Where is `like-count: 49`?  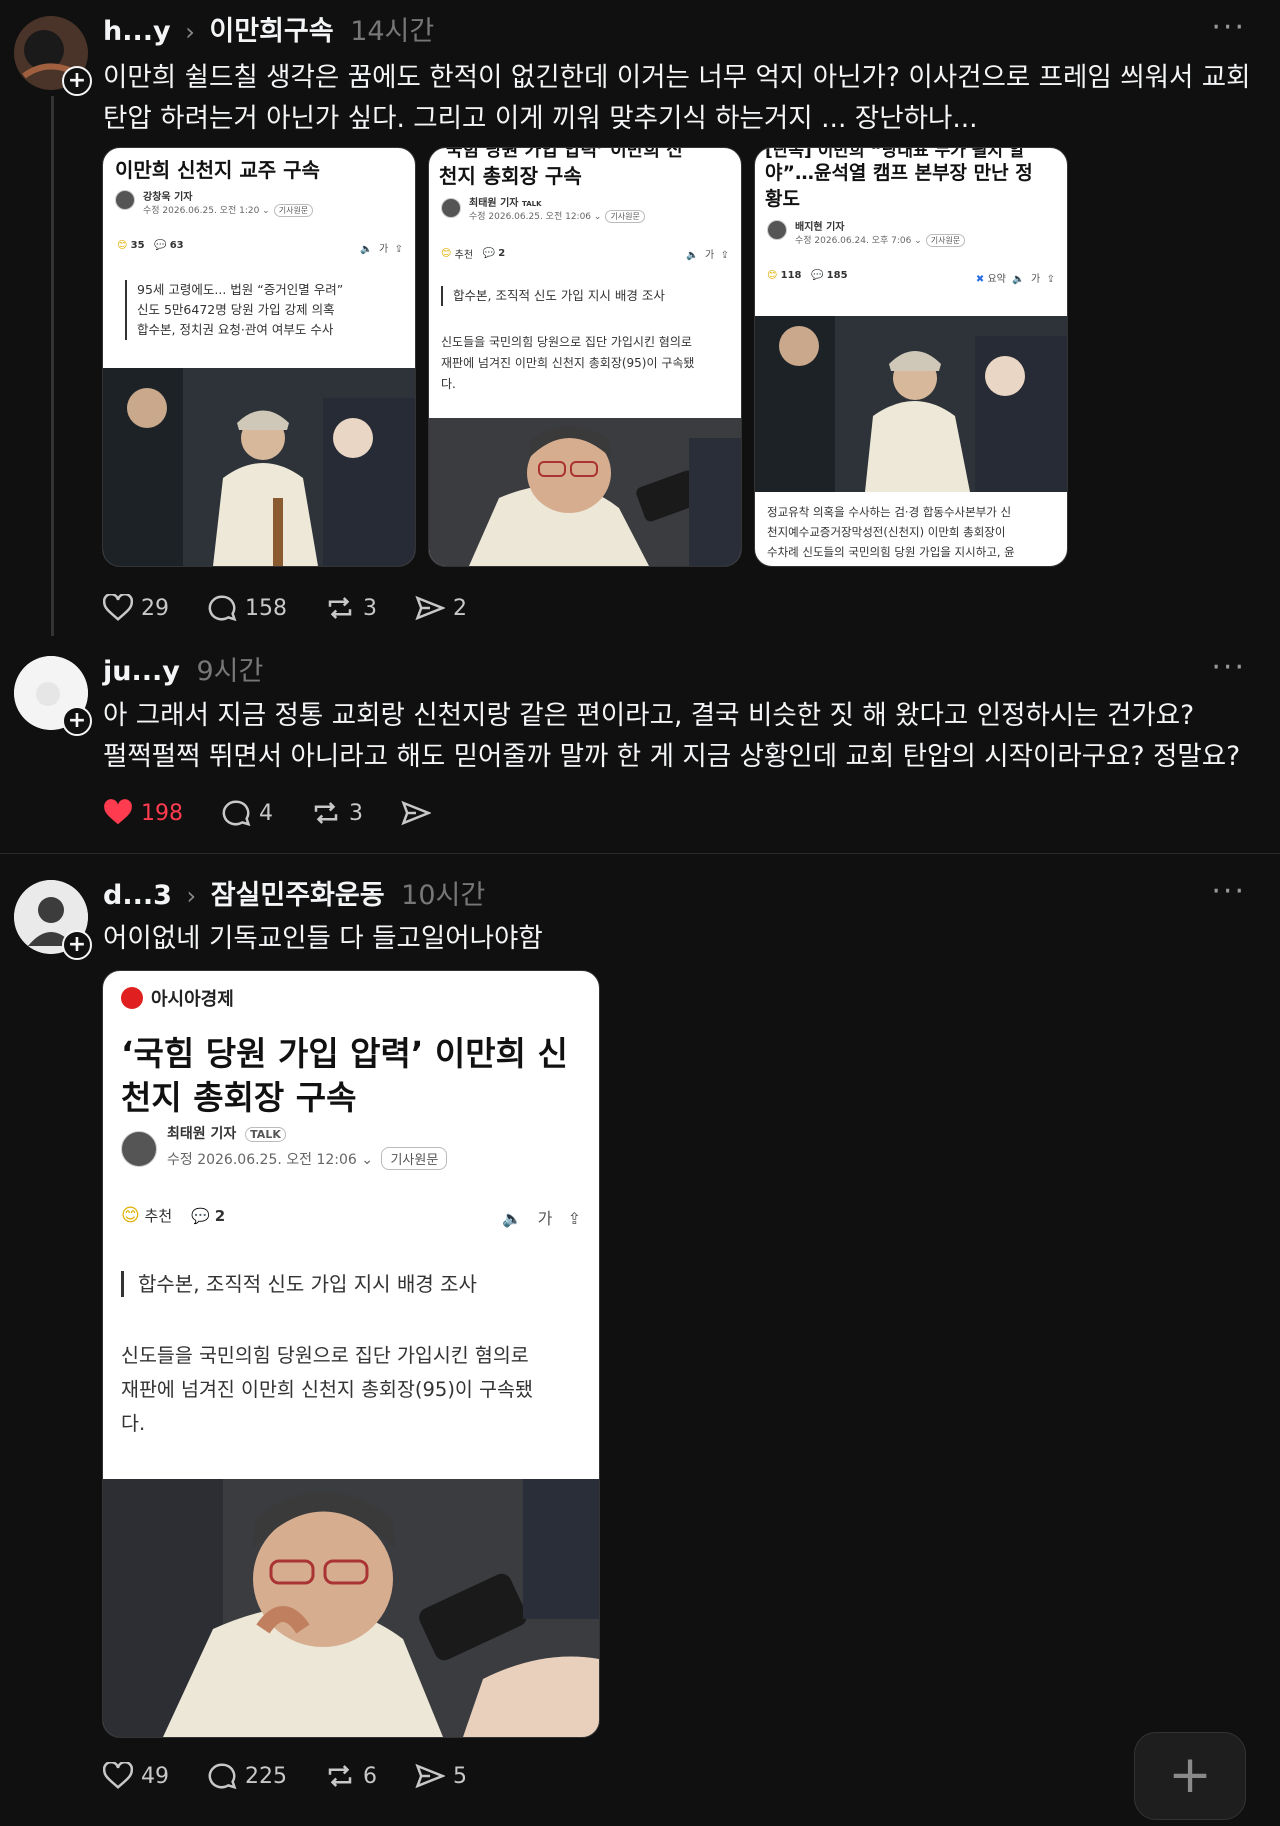
like-count: 49 is located at coordinates (155, 1776).